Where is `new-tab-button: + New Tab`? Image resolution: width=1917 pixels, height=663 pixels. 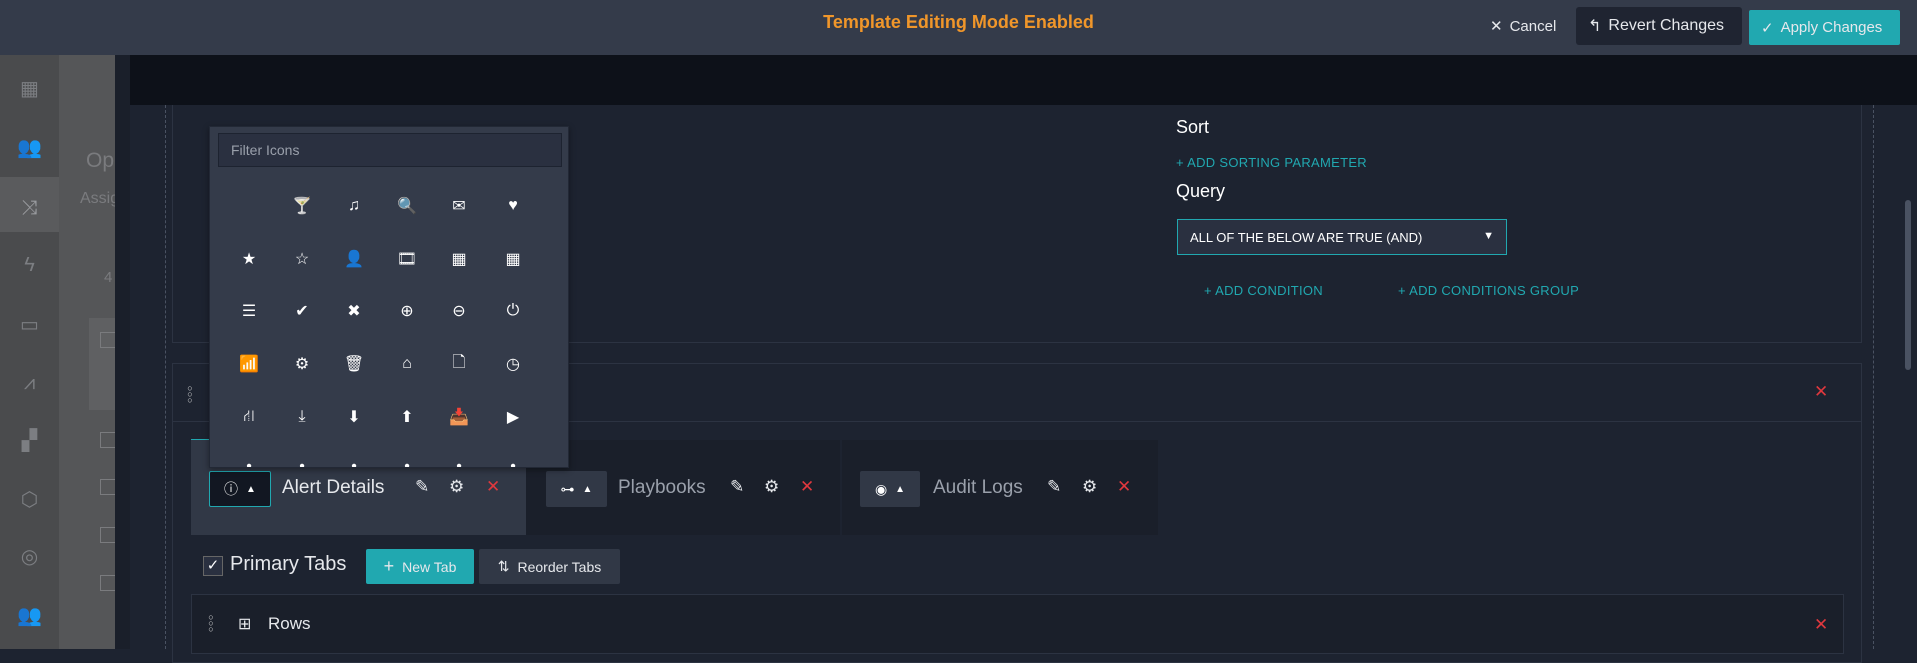
new-tab-button: + New Tab is located at coordinates (420, 566).